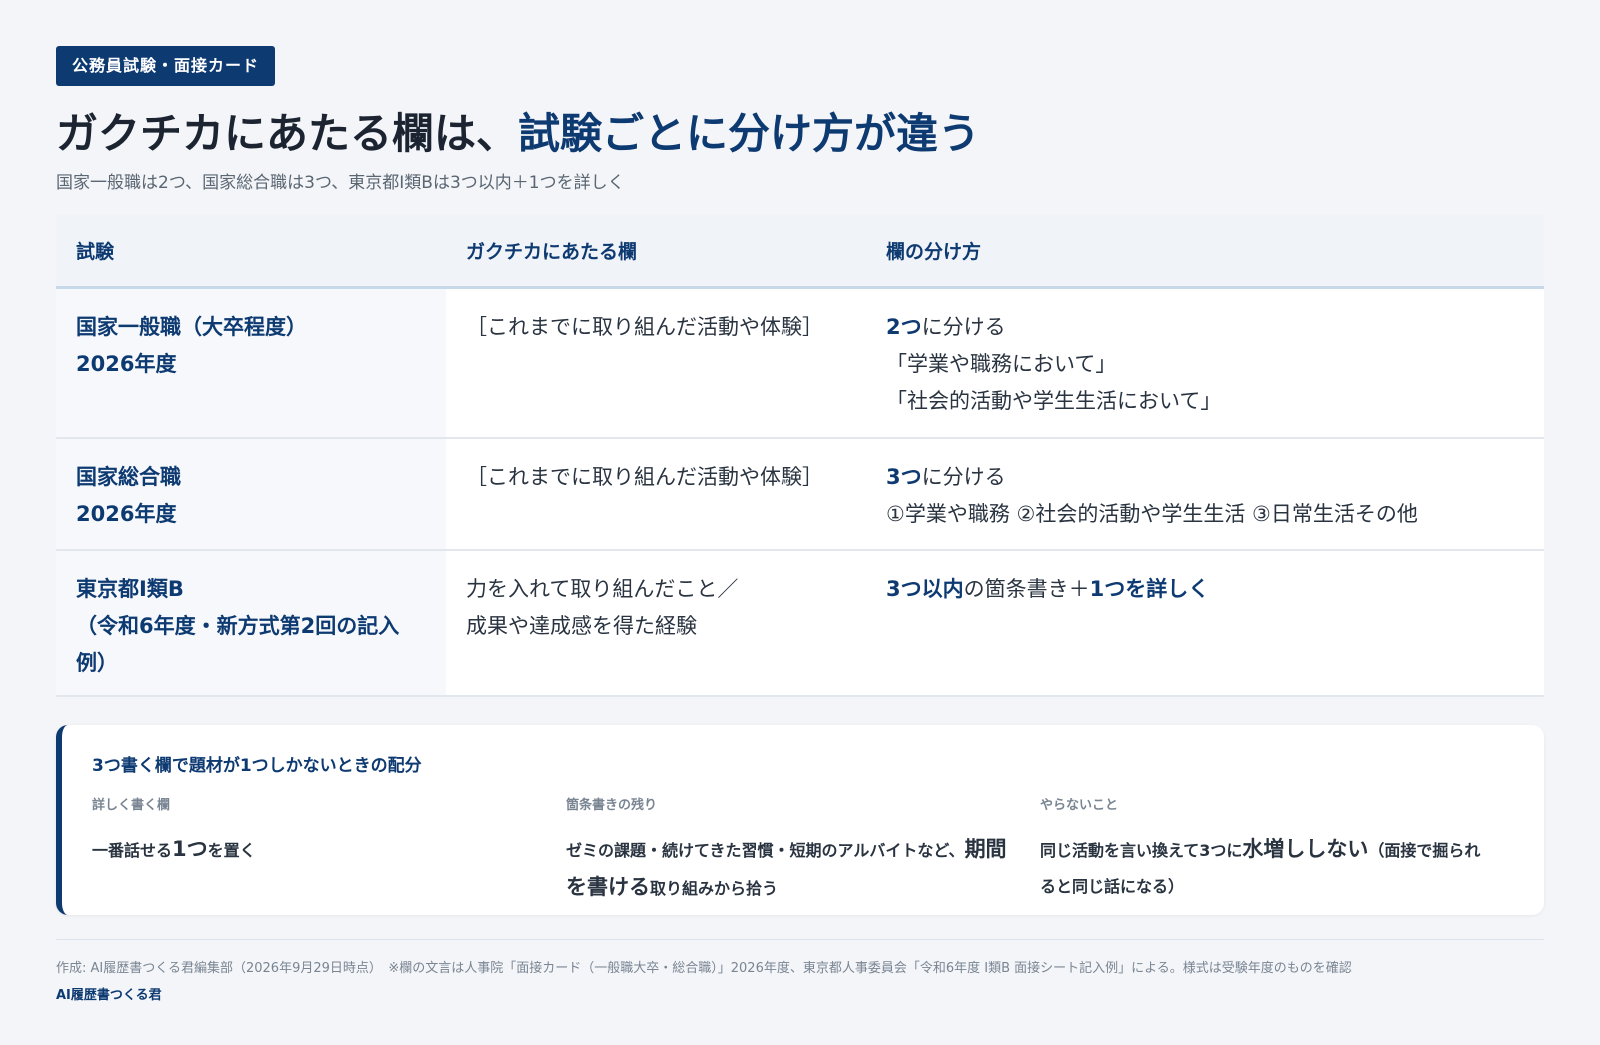 This screenshot has height=1045, width=1600. What do you see at coordinates (128, 477) in the screenshot?
I see `exam-name: 国家総合職` at bounding box center [128, 477].